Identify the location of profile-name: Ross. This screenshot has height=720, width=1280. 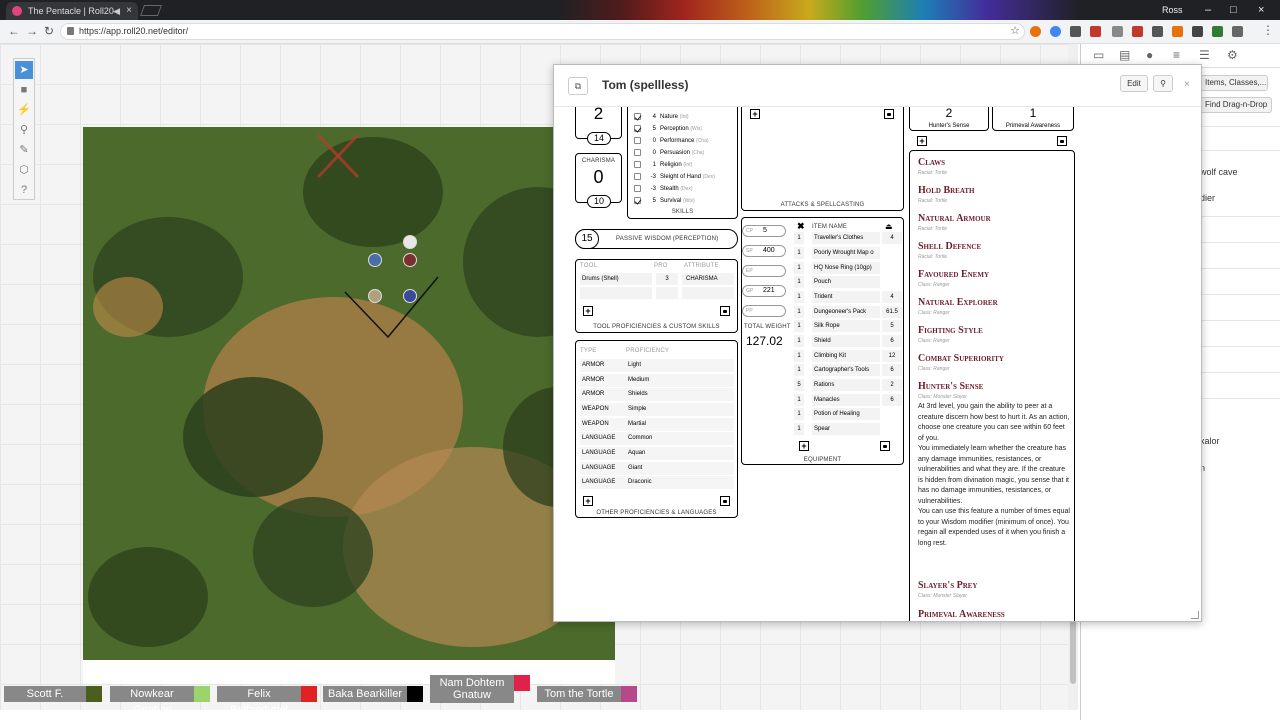
(1172, 10).